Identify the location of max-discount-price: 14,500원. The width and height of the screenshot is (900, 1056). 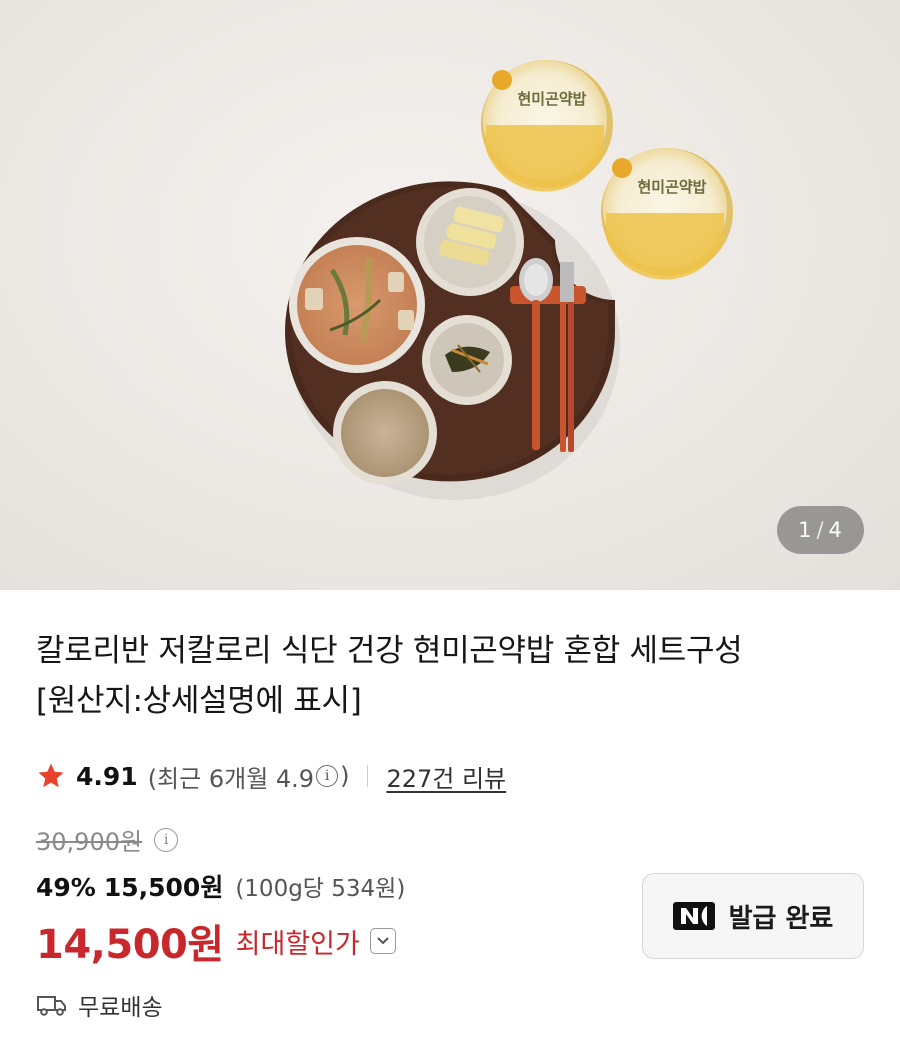
(130, 945).